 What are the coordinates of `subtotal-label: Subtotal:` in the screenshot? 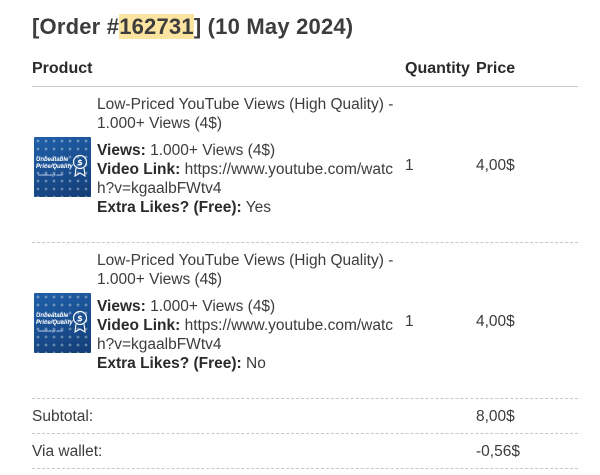 It's located at (63, 416).